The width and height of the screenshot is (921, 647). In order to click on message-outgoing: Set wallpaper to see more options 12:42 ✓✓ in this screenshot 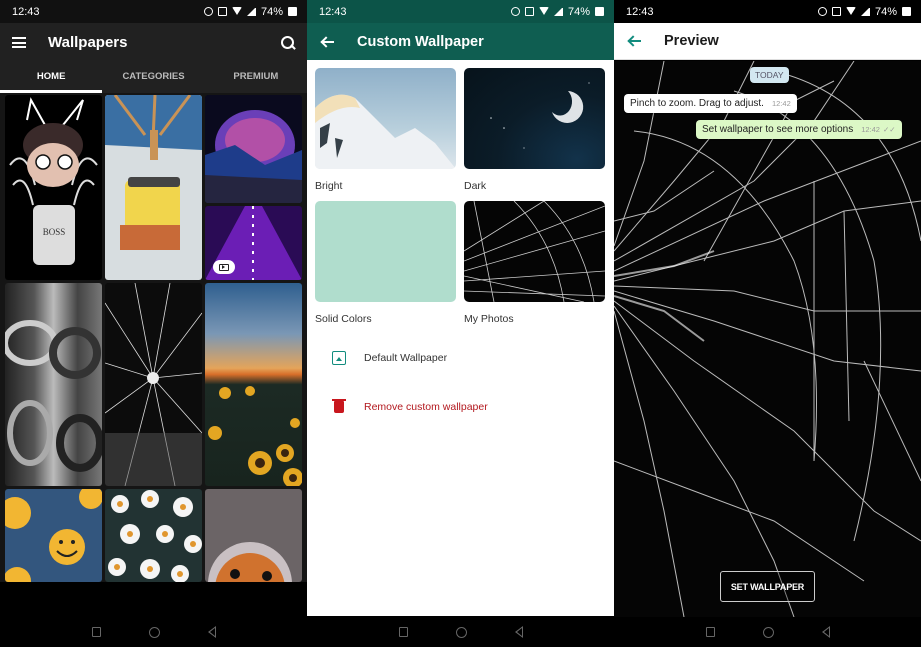, I will do `click(799, 129)`.